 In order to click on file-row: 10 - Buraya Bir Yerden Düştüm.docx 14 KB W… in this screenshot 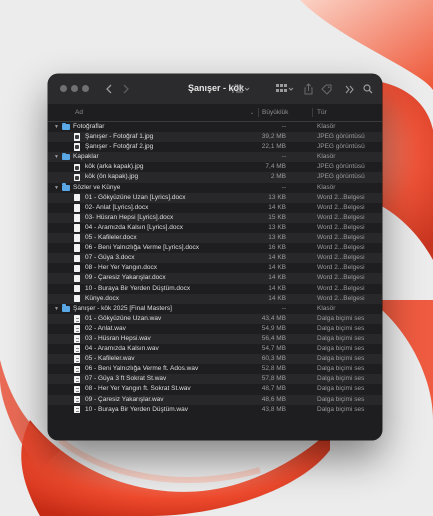, I will do `click(215, 289)`.